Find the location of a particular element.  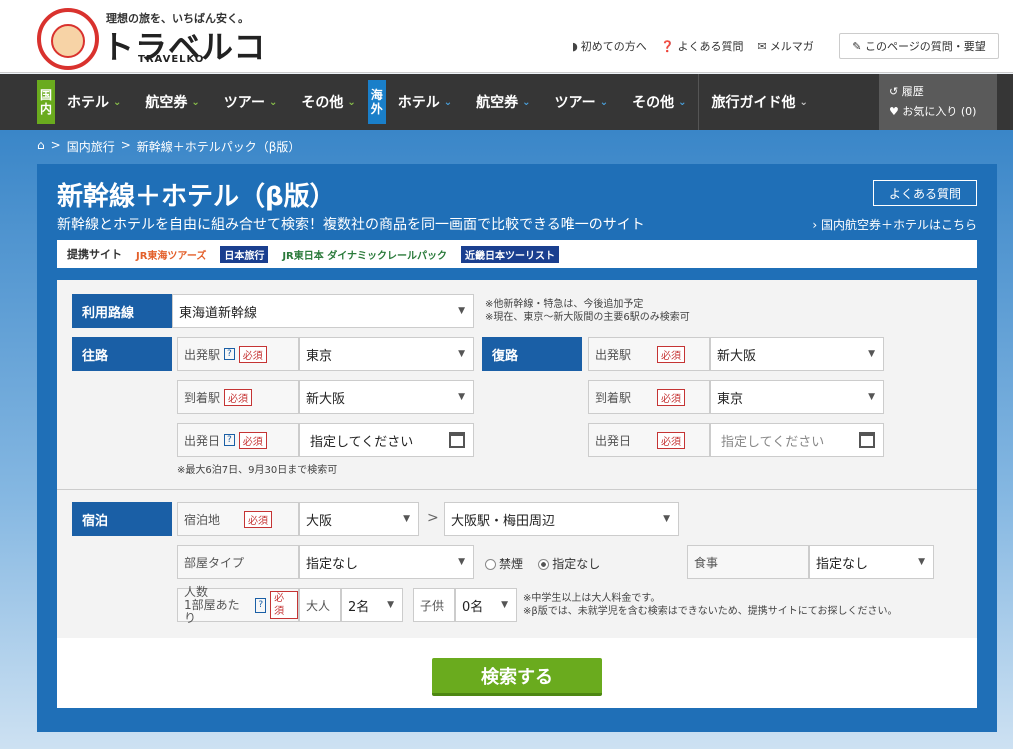

smoking-radio-group: 禁煙 指定なし is located at coordinates (542, 563).